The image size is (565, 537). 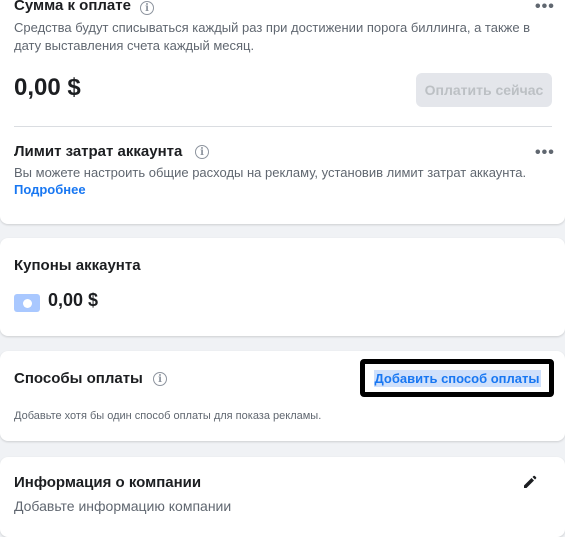 I want to click on company-info-description: Добавьте информацию компании, so click(x=123, y=506).